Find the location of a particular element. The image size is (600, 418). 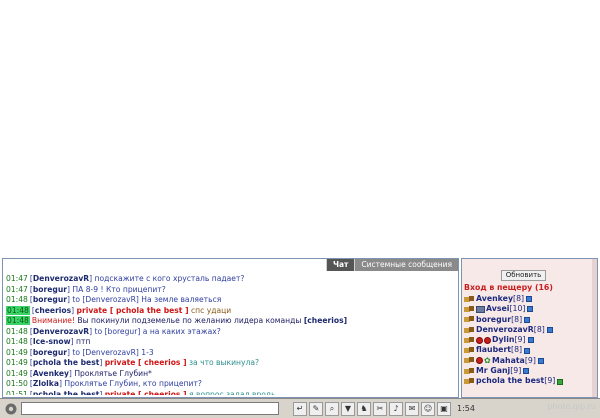

clan-icon is located at coordinates (480, 309).